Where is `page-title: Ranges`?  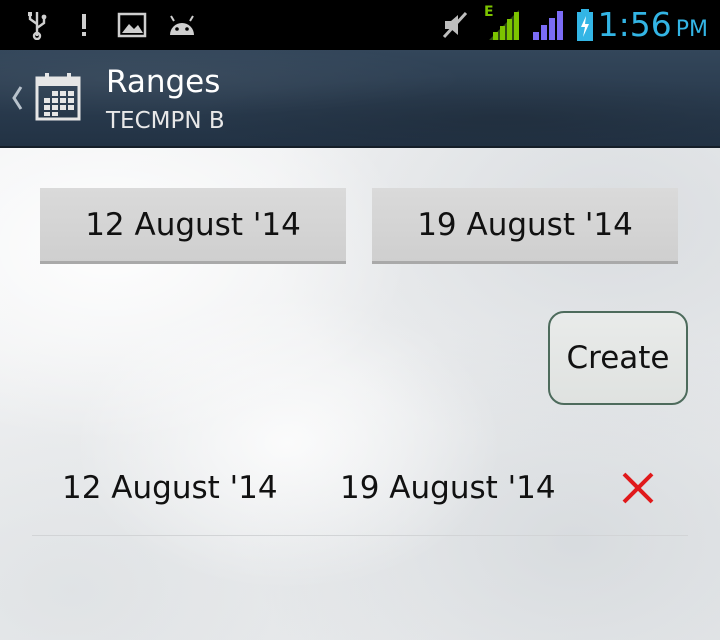 page-title: Ranges is located at coordinates (163, 82).